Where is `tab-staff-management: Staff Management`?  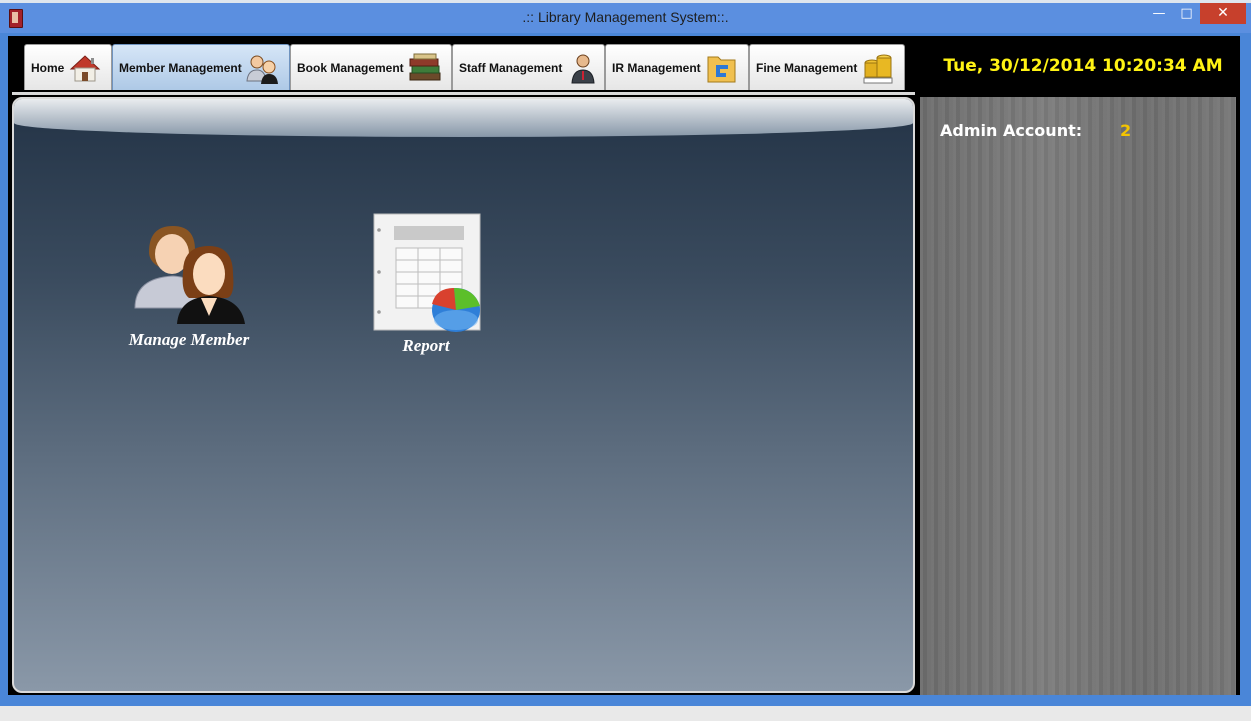
tab-staff-management: Staff Management is located at coordinates (528, 67).